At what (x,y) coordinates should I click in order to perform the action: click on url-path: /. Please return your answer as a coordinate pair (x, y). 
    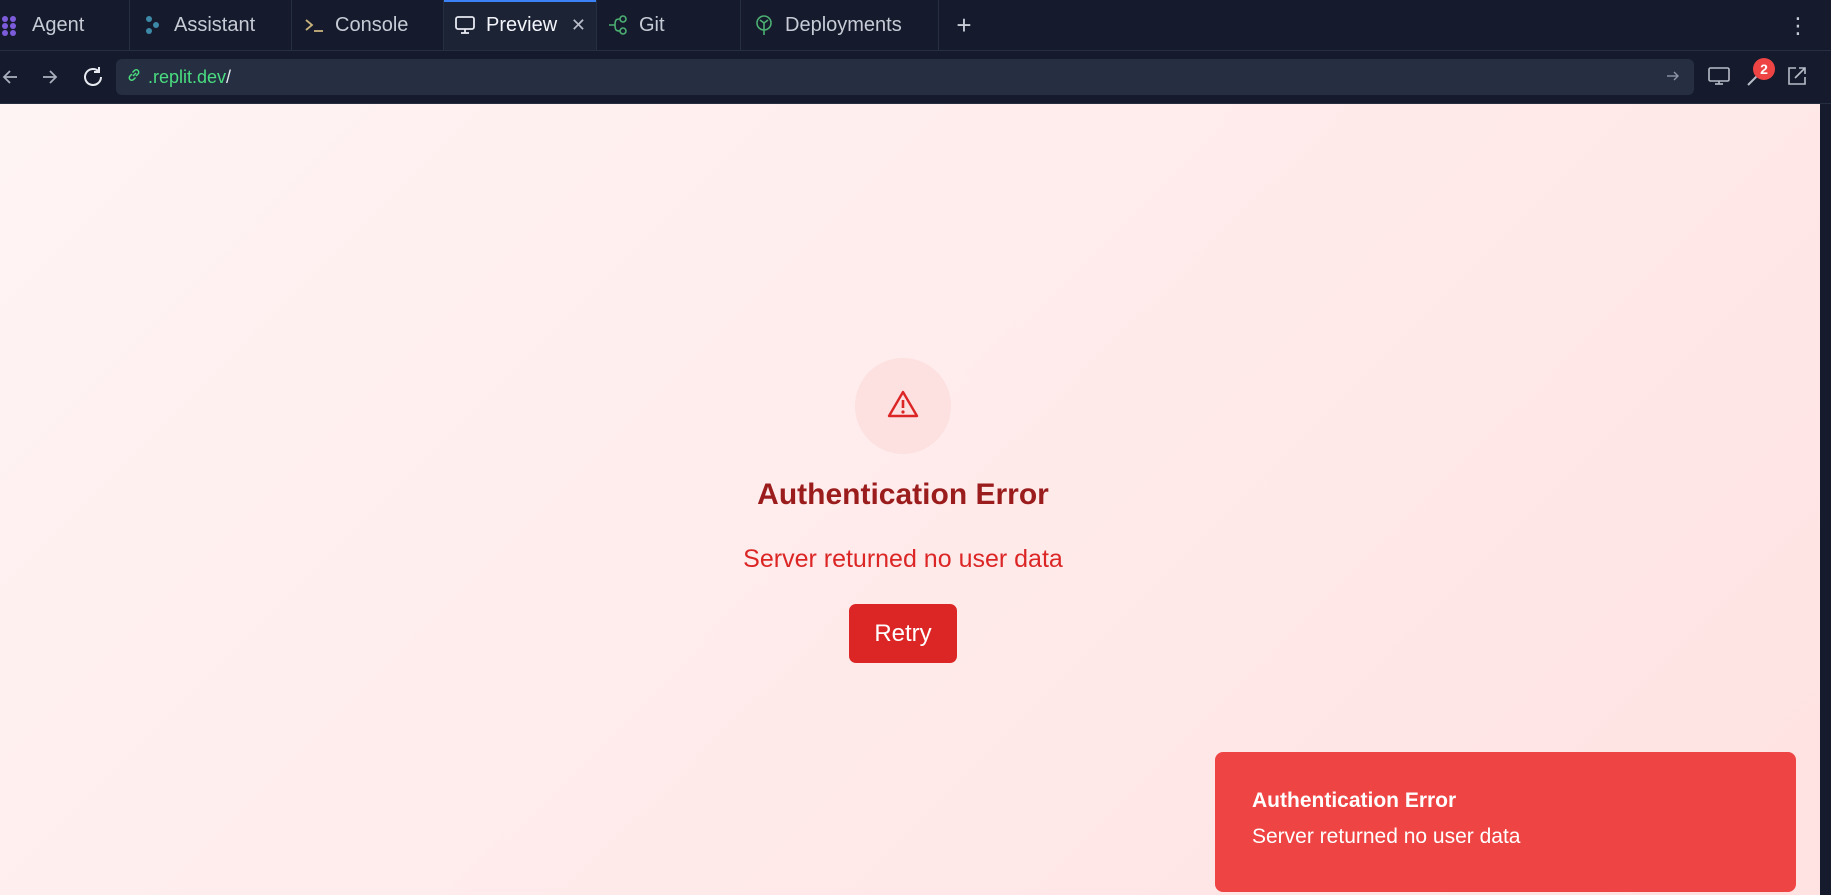
    Looking at the image, I should click on (229, 76).